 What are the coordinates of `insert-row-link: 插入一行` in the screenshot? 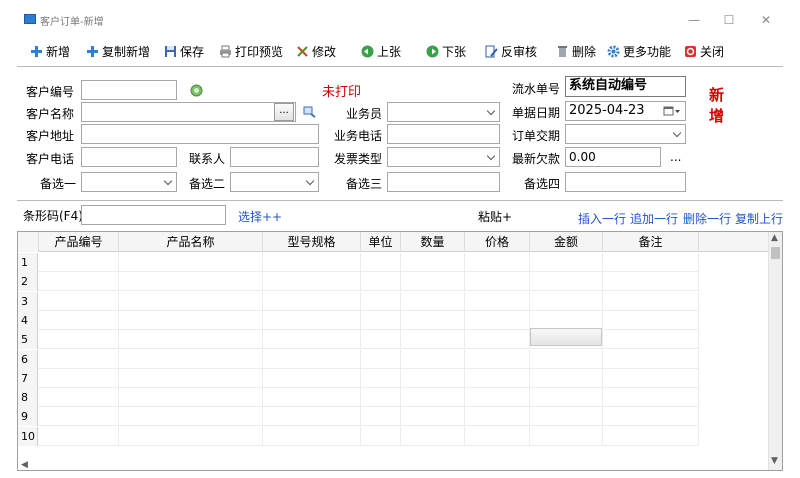 It's located at (602, 218).